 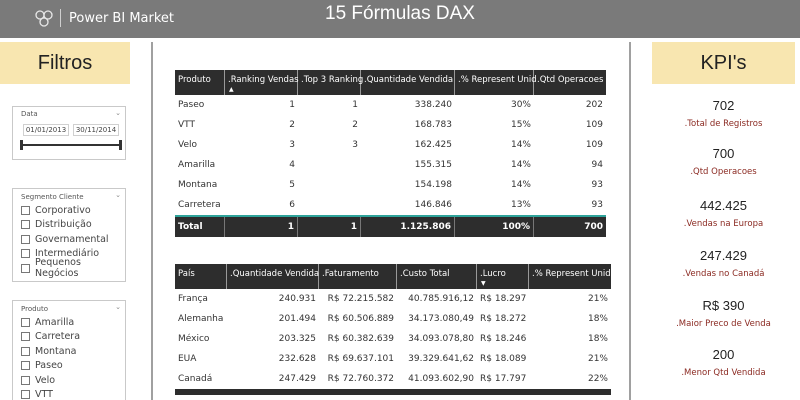 I want to click on divider-right, so click(x=630, y=221).